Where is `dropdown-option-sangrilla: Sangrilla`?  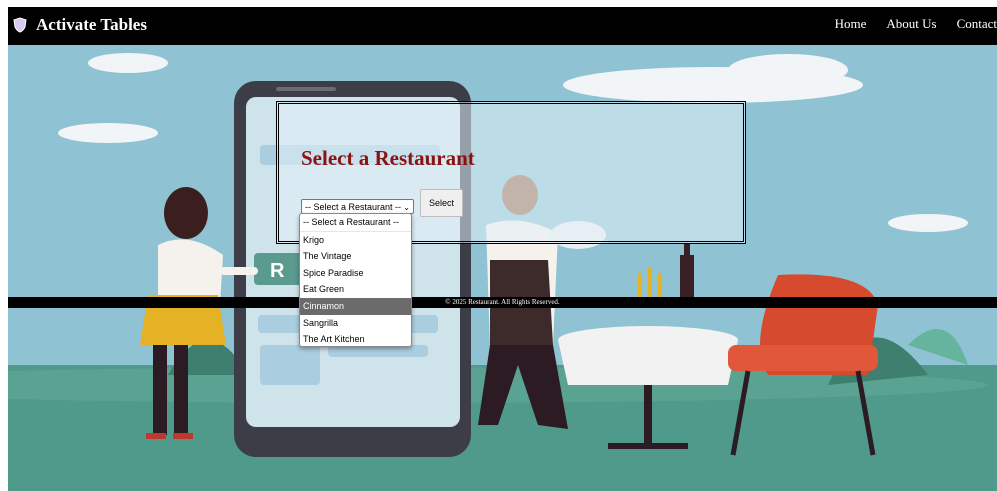
dropdown-option-sangrilla: Sangrilla is located at coordinates (355, 323).